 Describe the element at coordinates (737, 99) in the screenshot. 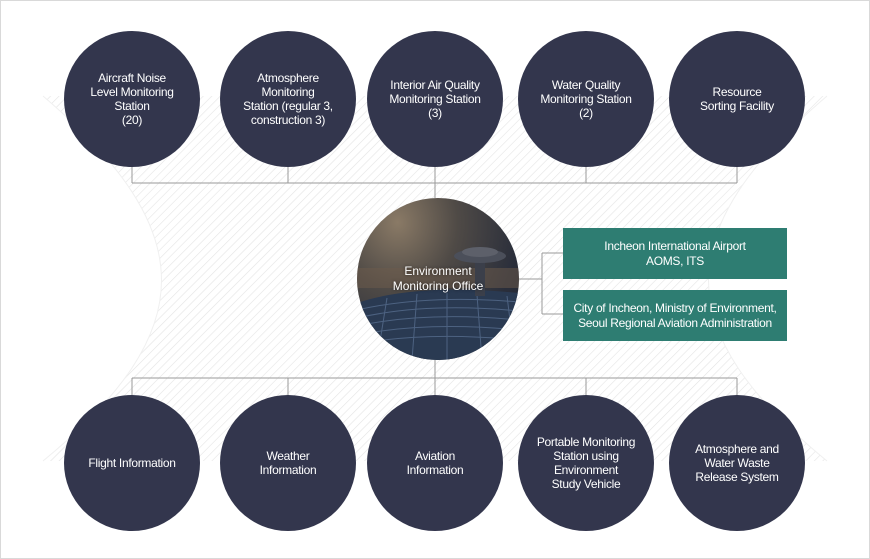

I see `node-resource-sorting: Resource Sorting Facility` at that location.